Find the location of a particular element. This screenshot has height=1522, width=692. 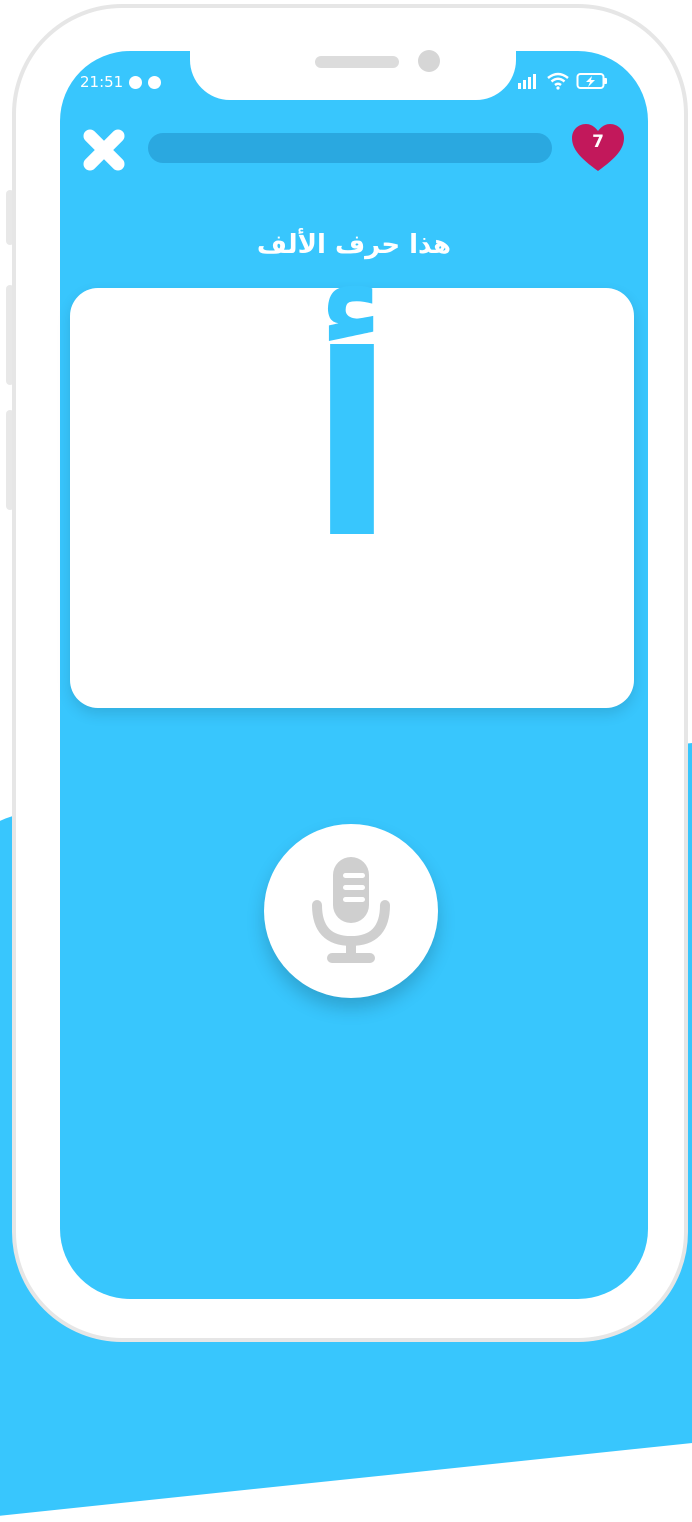

lesson-prompt: هذا حرف الألف is located at coordinates (354, 245).